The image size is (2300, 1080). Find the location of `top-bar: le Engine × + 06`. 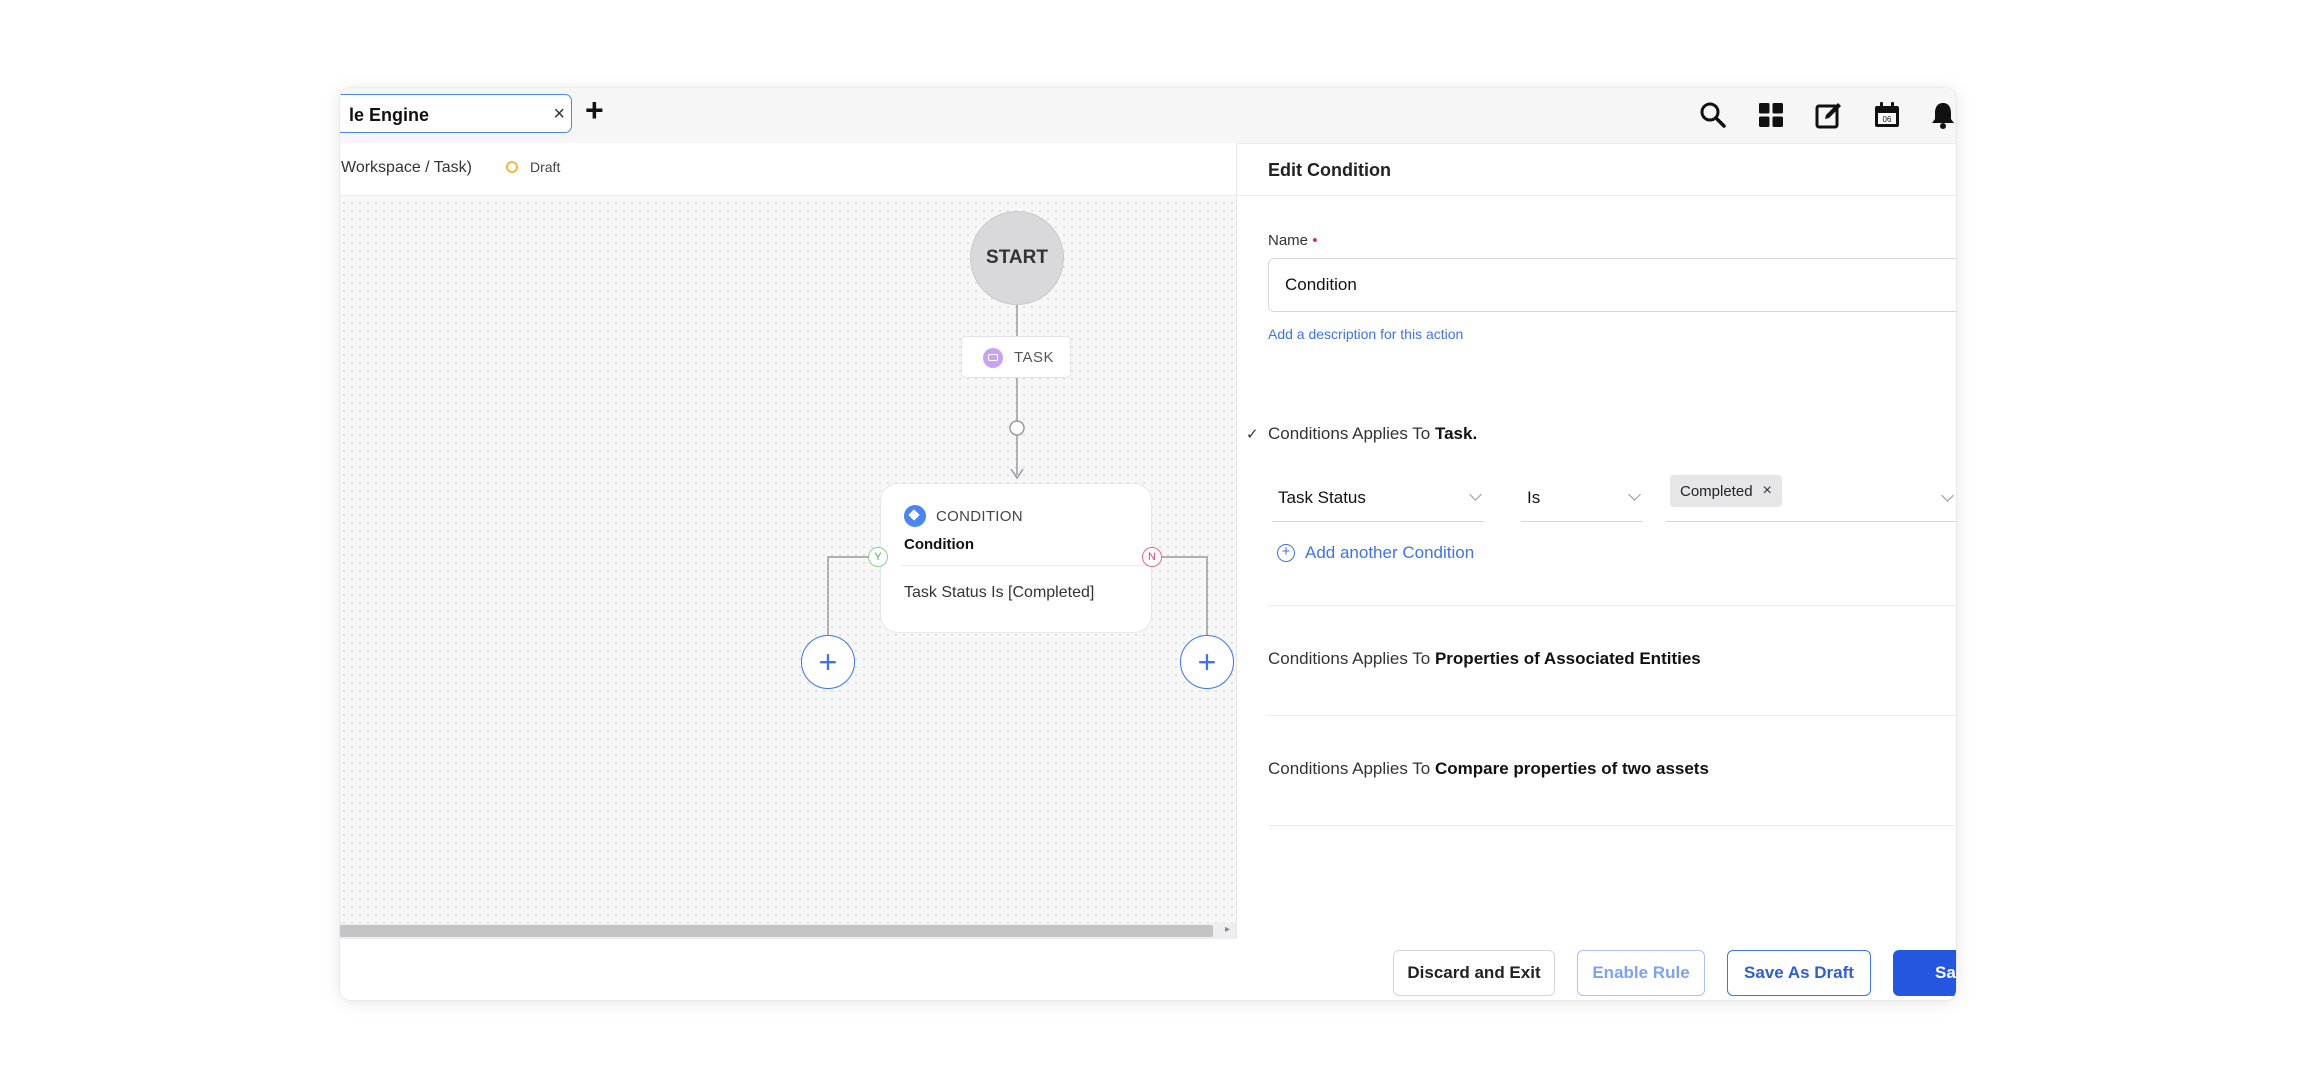

top-bar: le Engine × + 06 is located at coordinates (1148, 116).